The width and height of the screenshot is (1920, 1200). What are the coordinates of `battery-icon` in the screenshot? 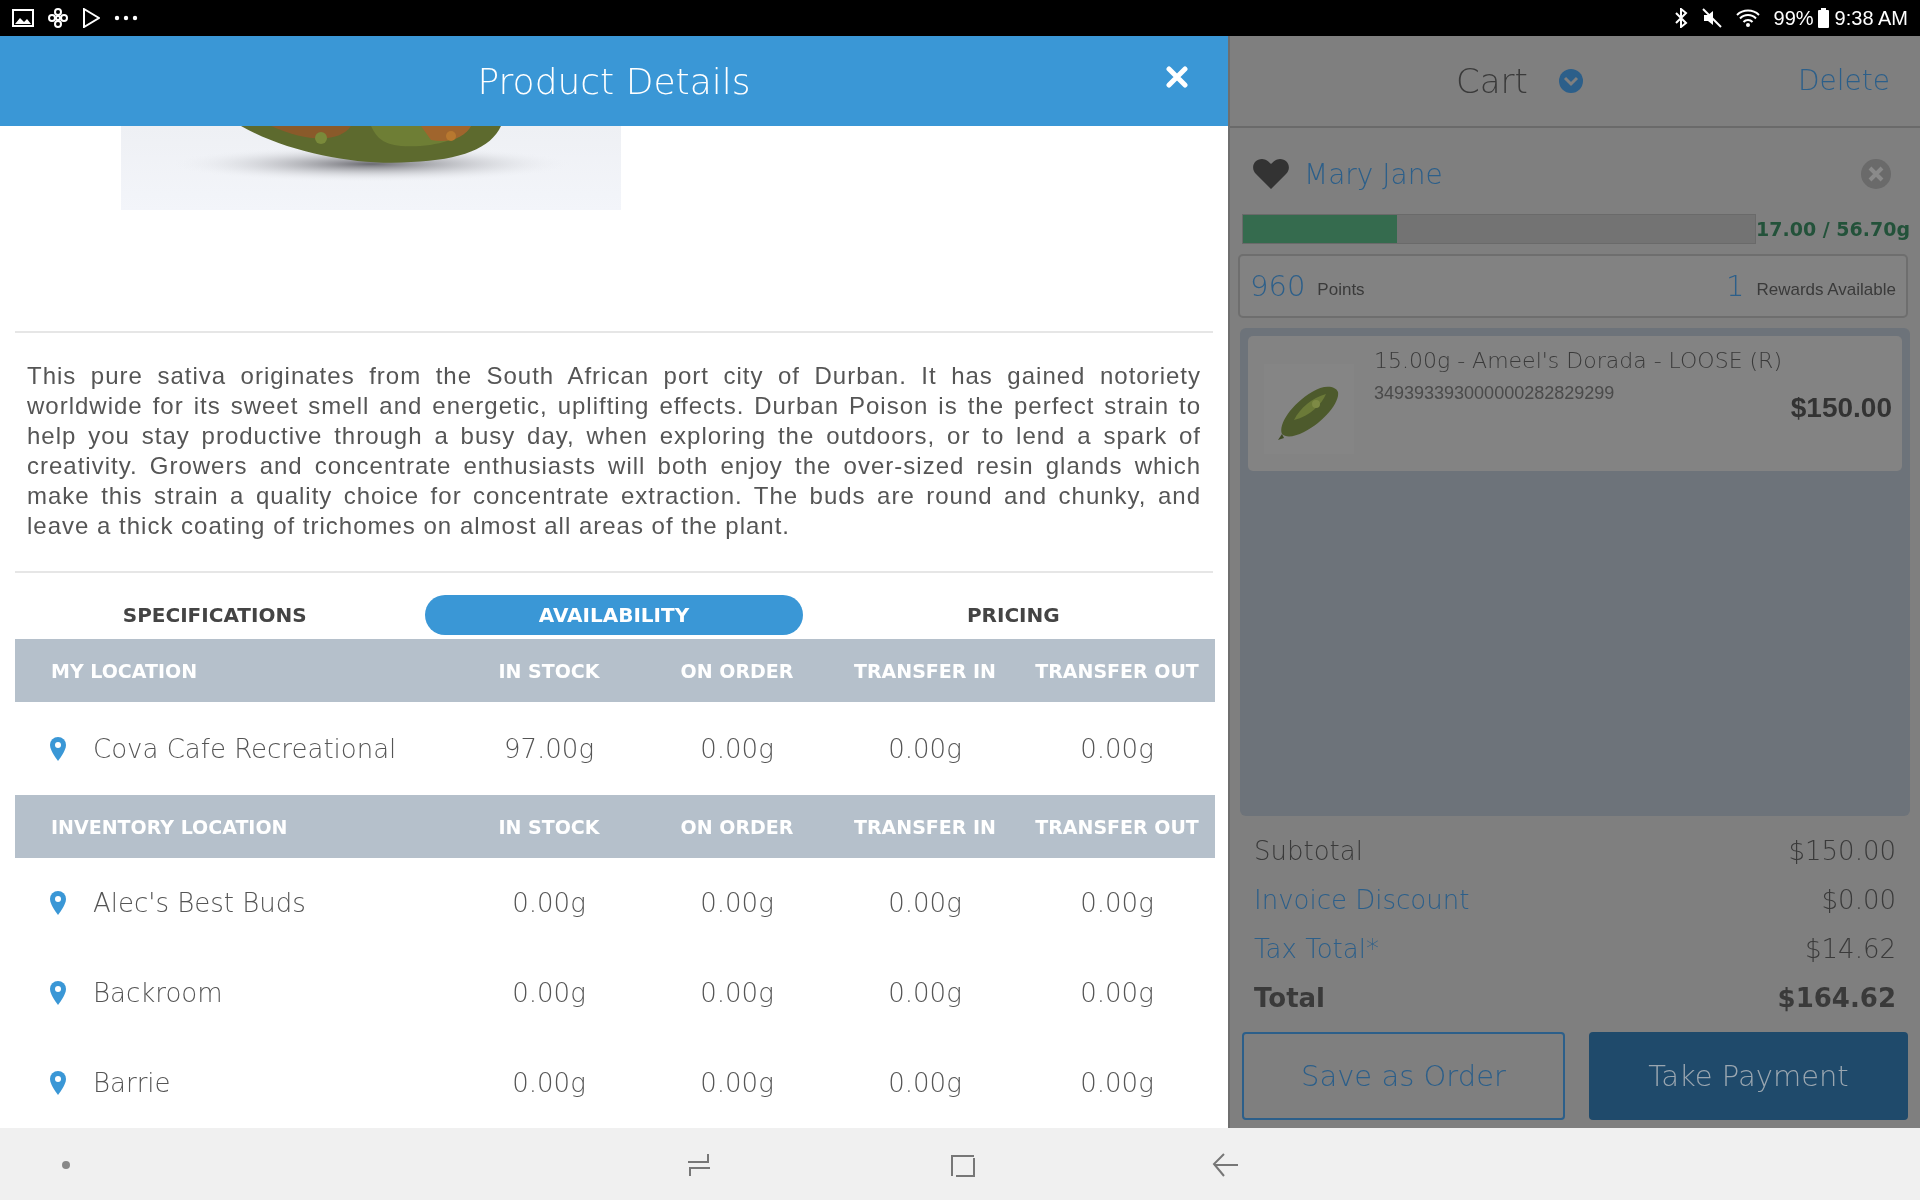 It's located at (1823, 18).